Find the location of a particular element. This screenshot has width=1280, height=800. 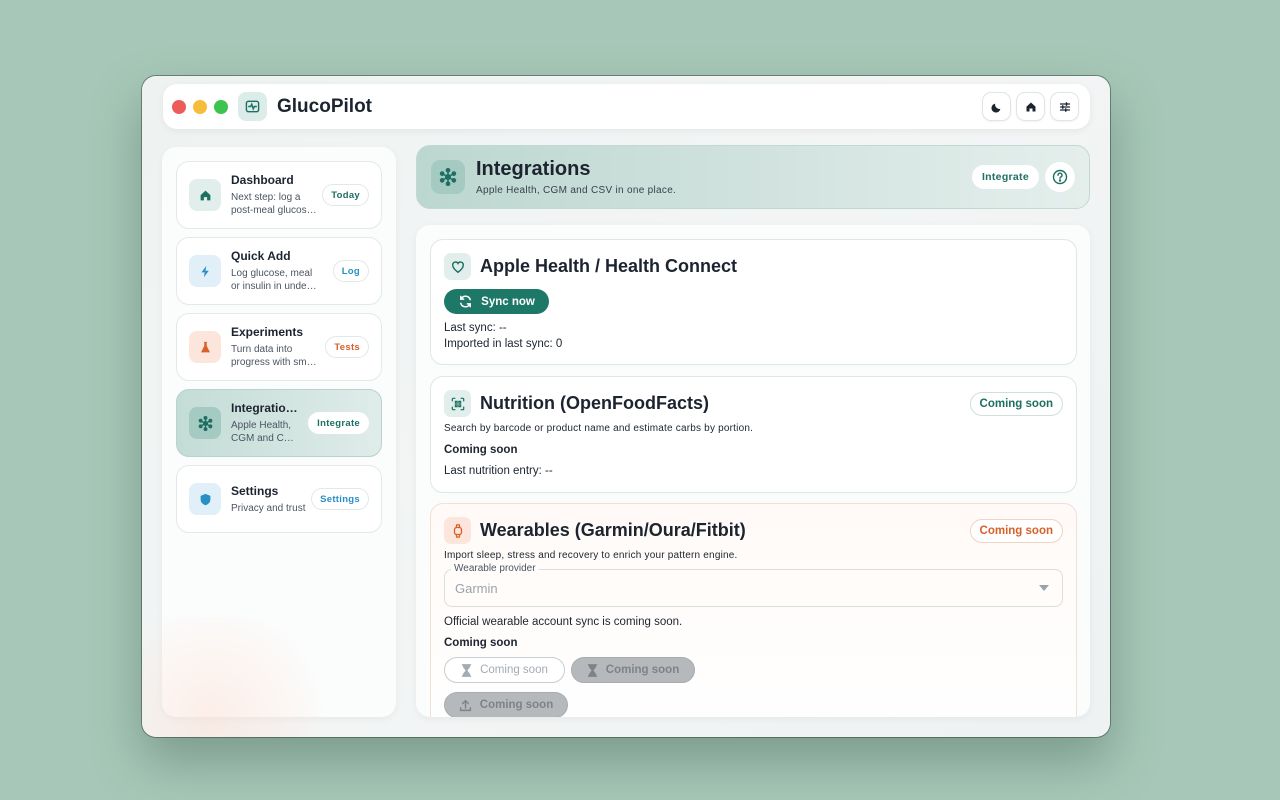

help-button is located at coordinates (1060, 177).